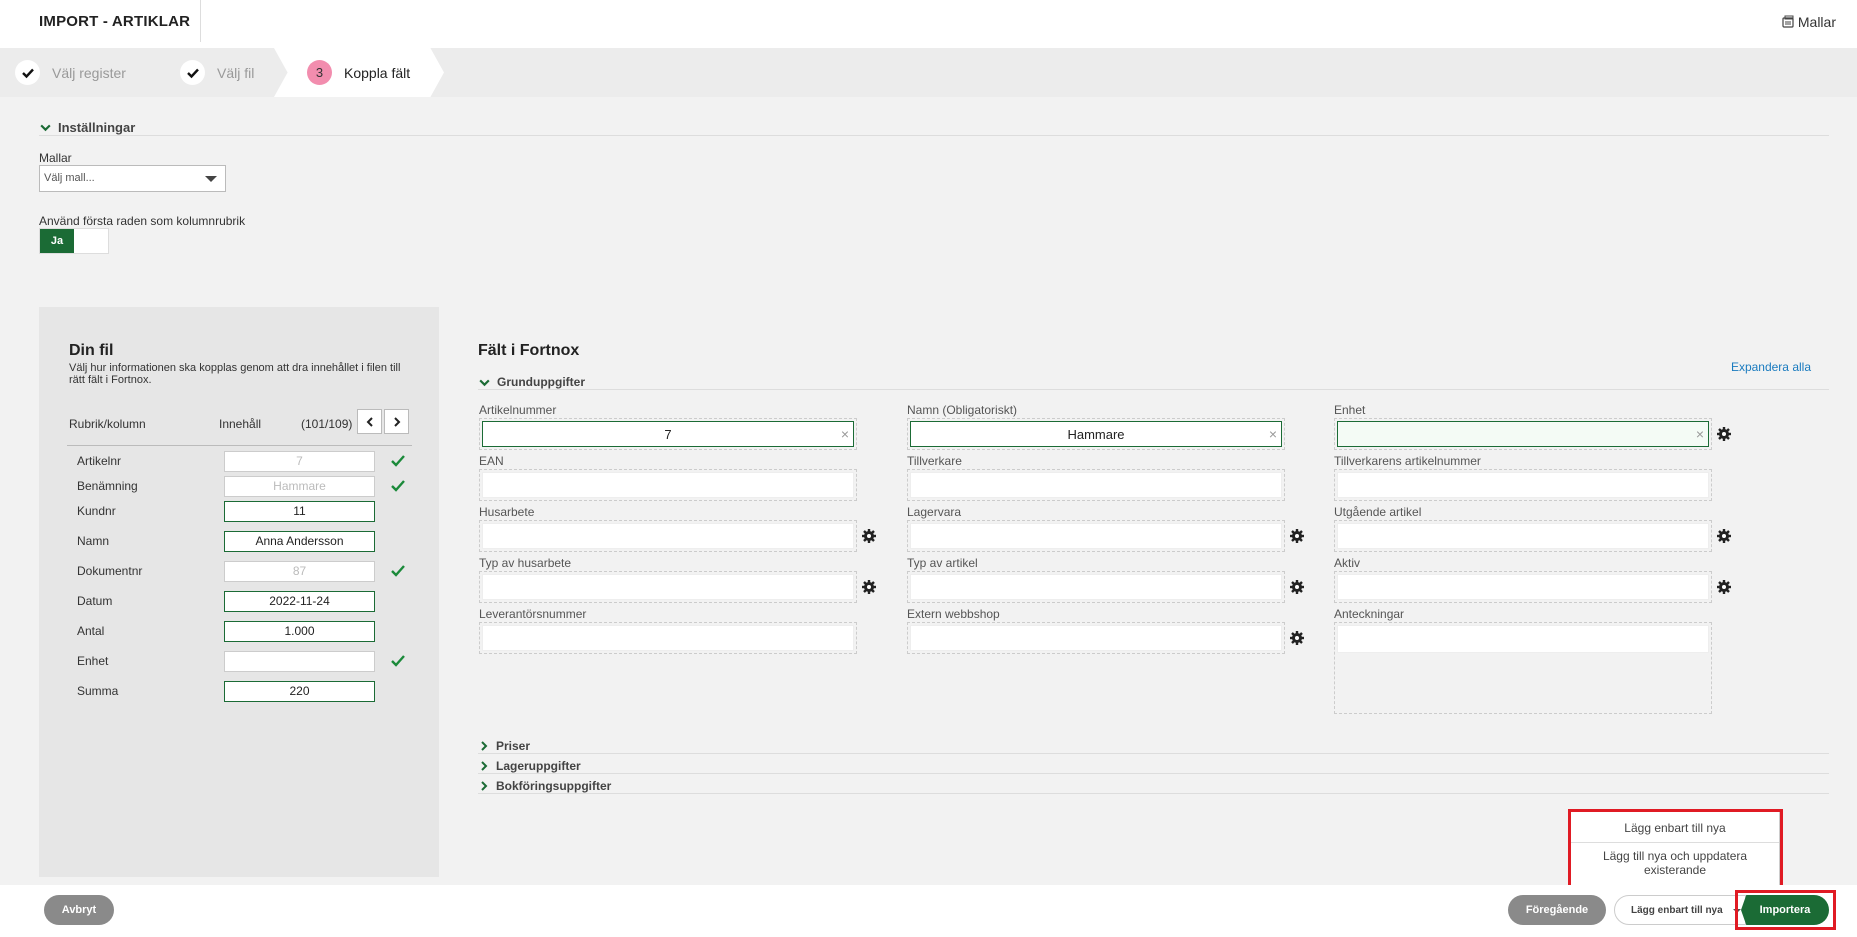 The image size is (1857, 937). Describe the element at coordinates (110, 571) in the screenshot. I see `file-column-name: Dokumentnr` at that location.